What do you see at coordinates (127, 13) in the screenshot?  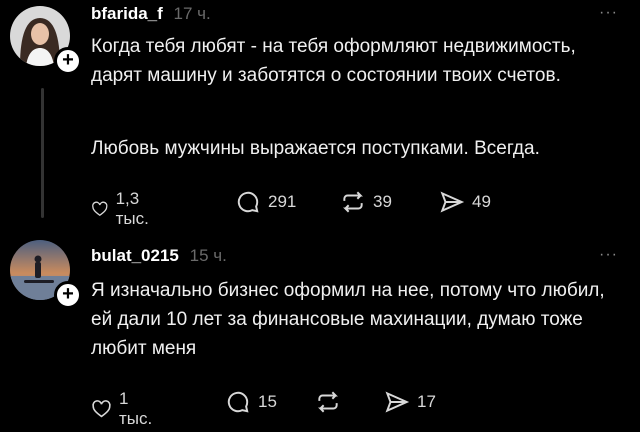 I see `username: bfarida_f` at bounding box center [127, 13].